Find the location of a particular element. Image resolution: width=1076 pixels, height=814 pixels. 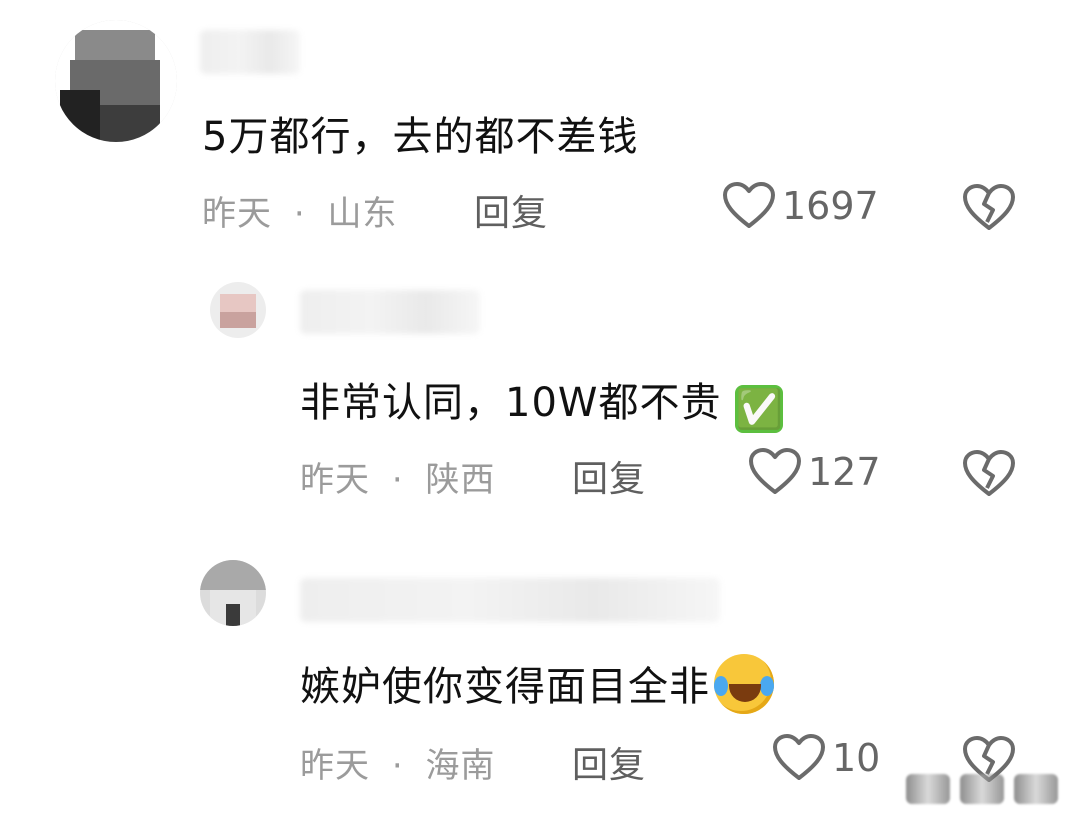

check-mark-emoji: ✅ is located at coordinates (759, 409).